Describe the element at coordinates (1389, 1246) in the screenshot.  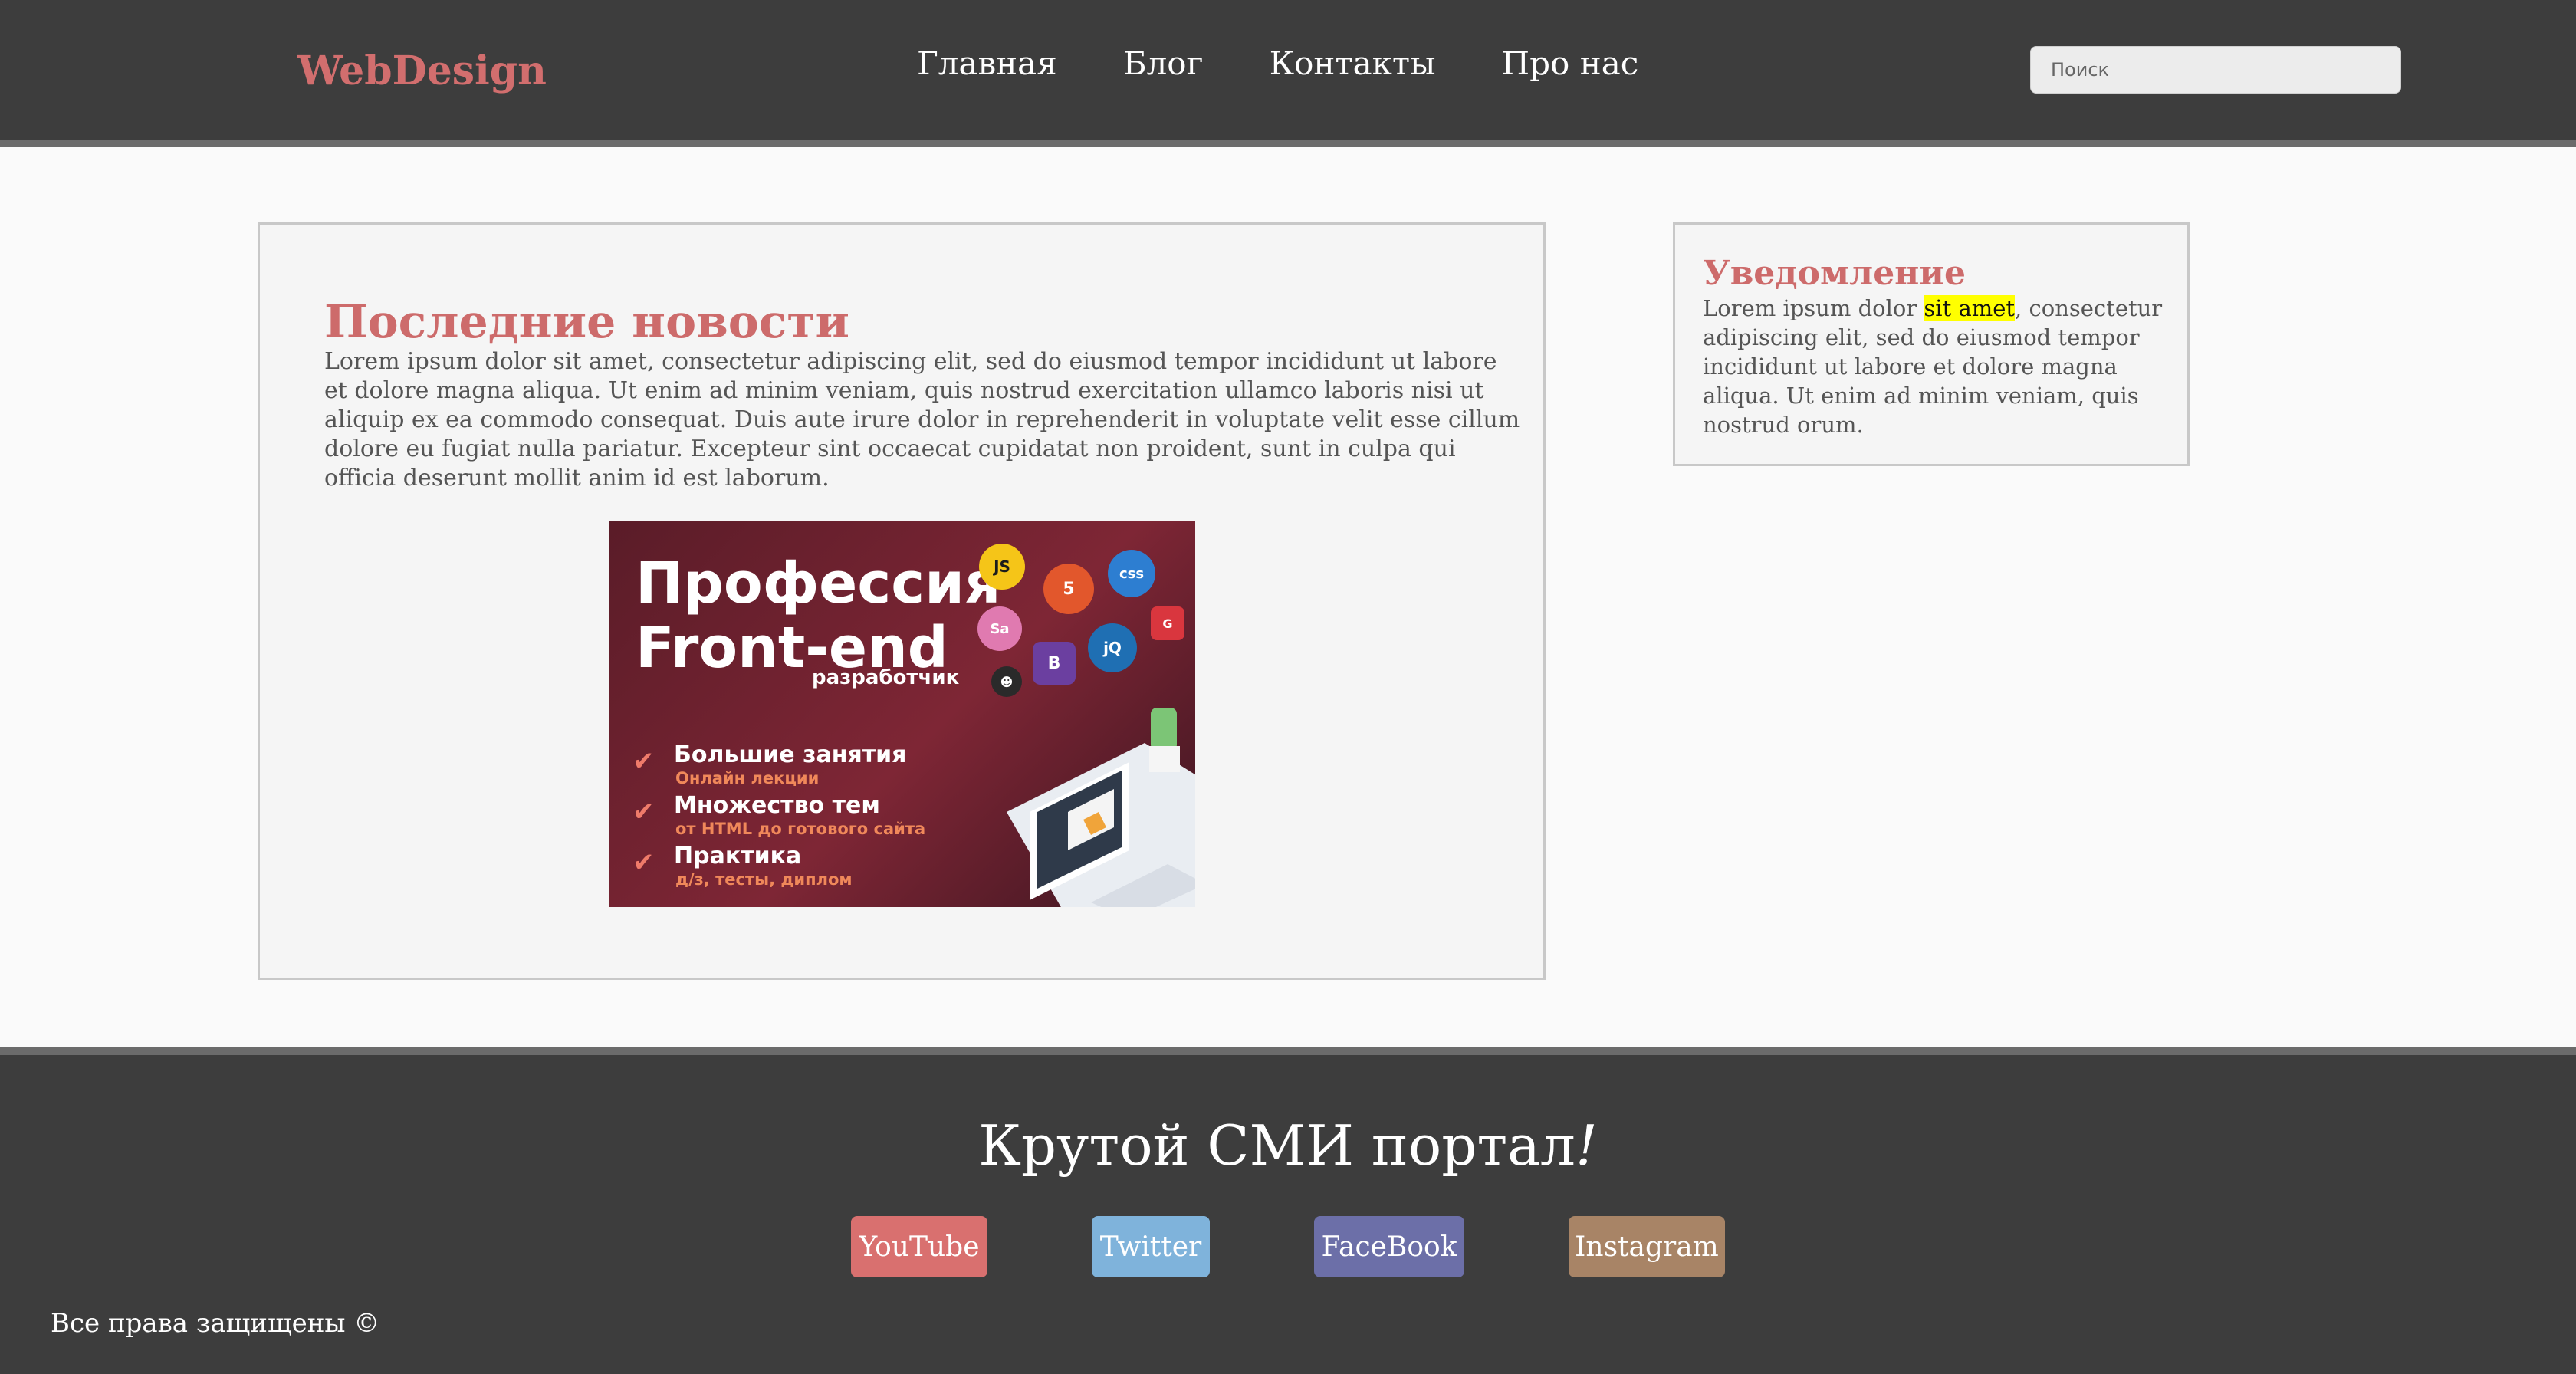
I see `facebook-button: FaceBook` at that location.